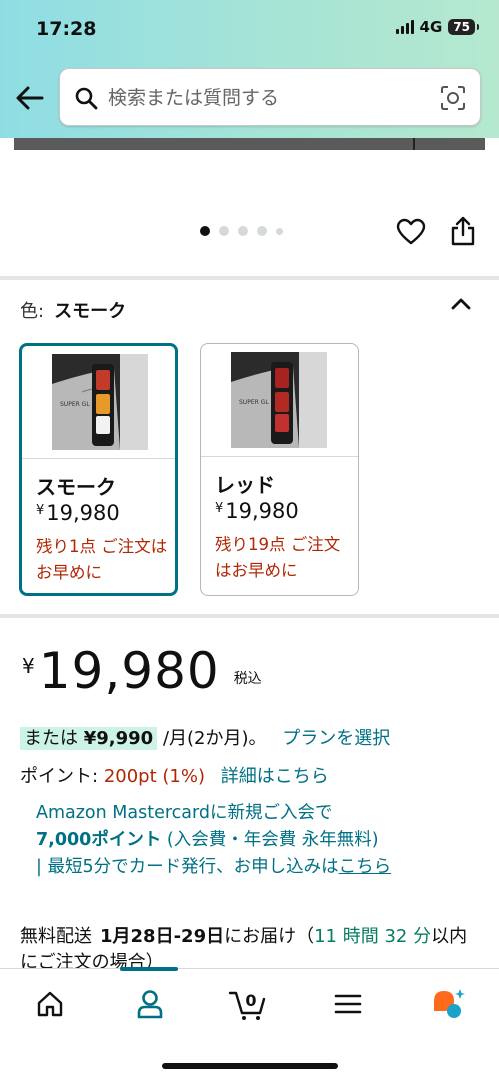  I want to click on search-input, so click(268, 98).